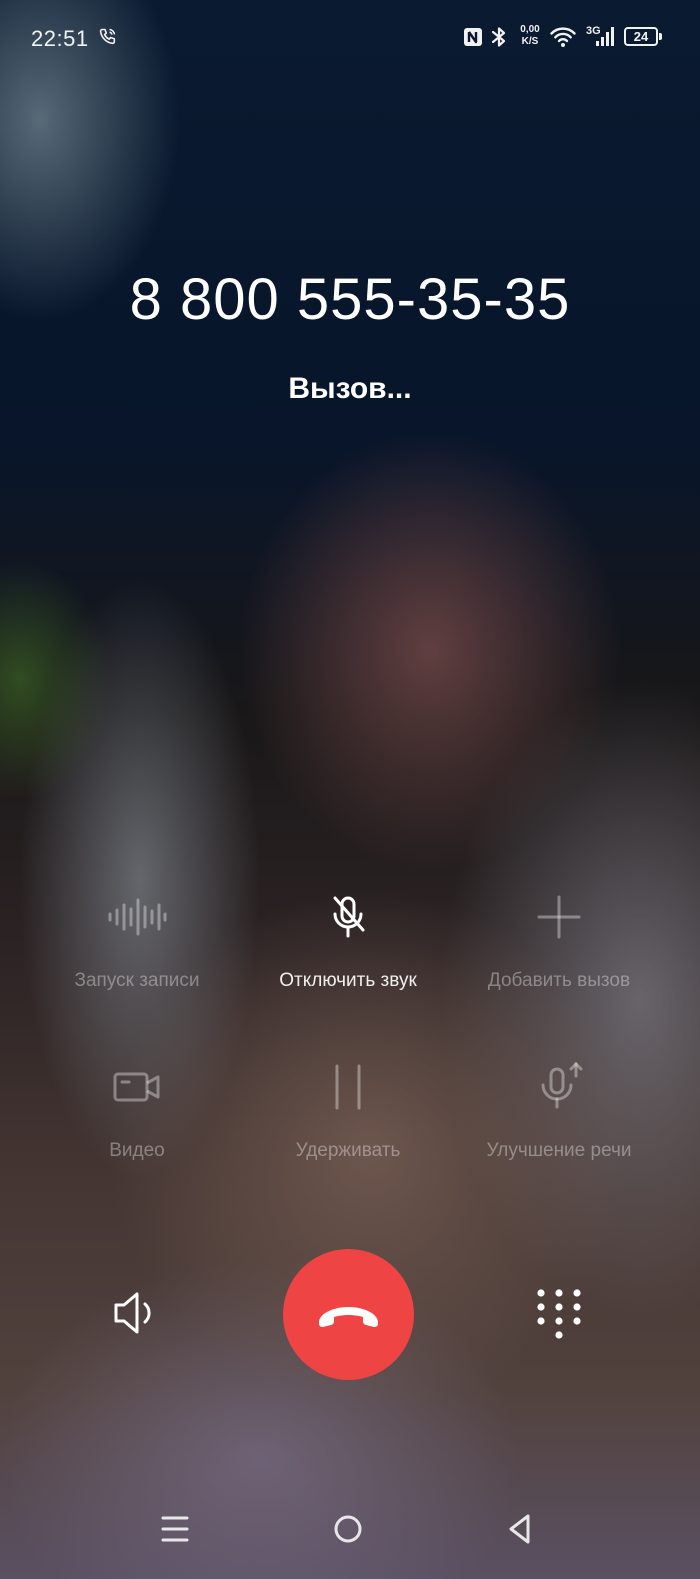  I want to click on speech-enhance-button: Улучшение речи, so click(559, 1112).